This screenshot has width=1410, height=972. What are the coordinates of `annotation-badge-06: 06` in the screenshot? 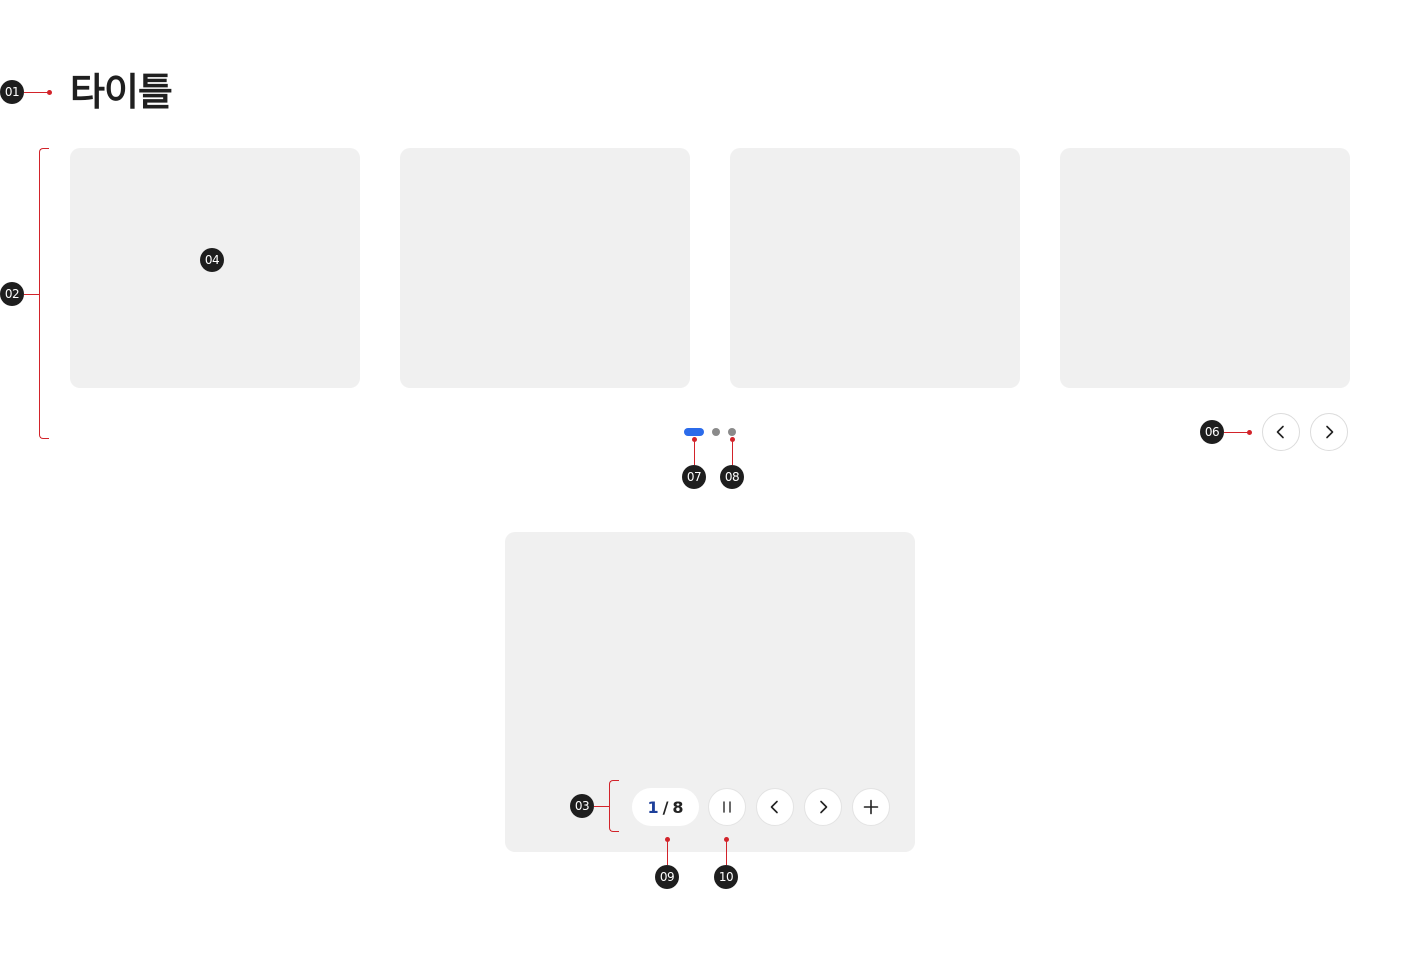 It's located at (1212, 432).